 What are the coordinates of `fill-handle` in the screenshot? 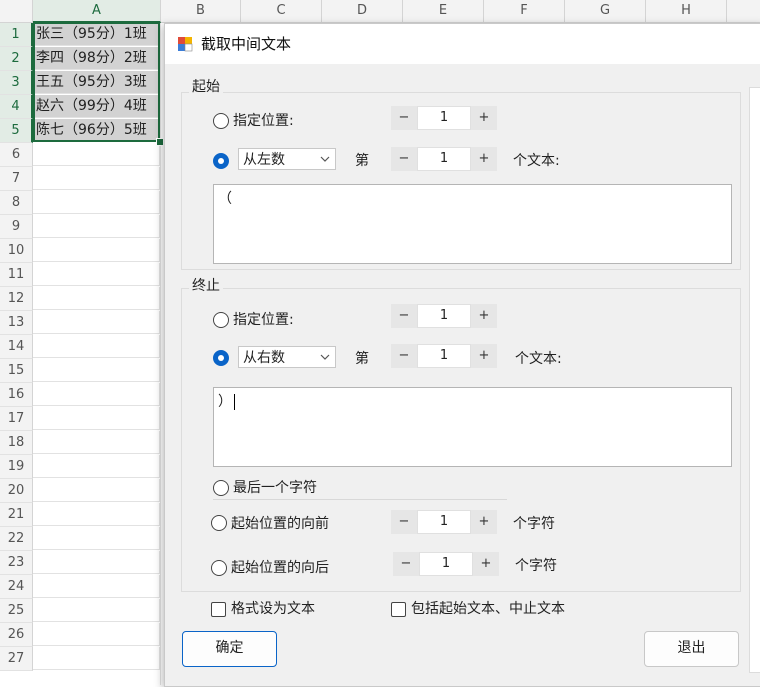 It's located at (160, 142).